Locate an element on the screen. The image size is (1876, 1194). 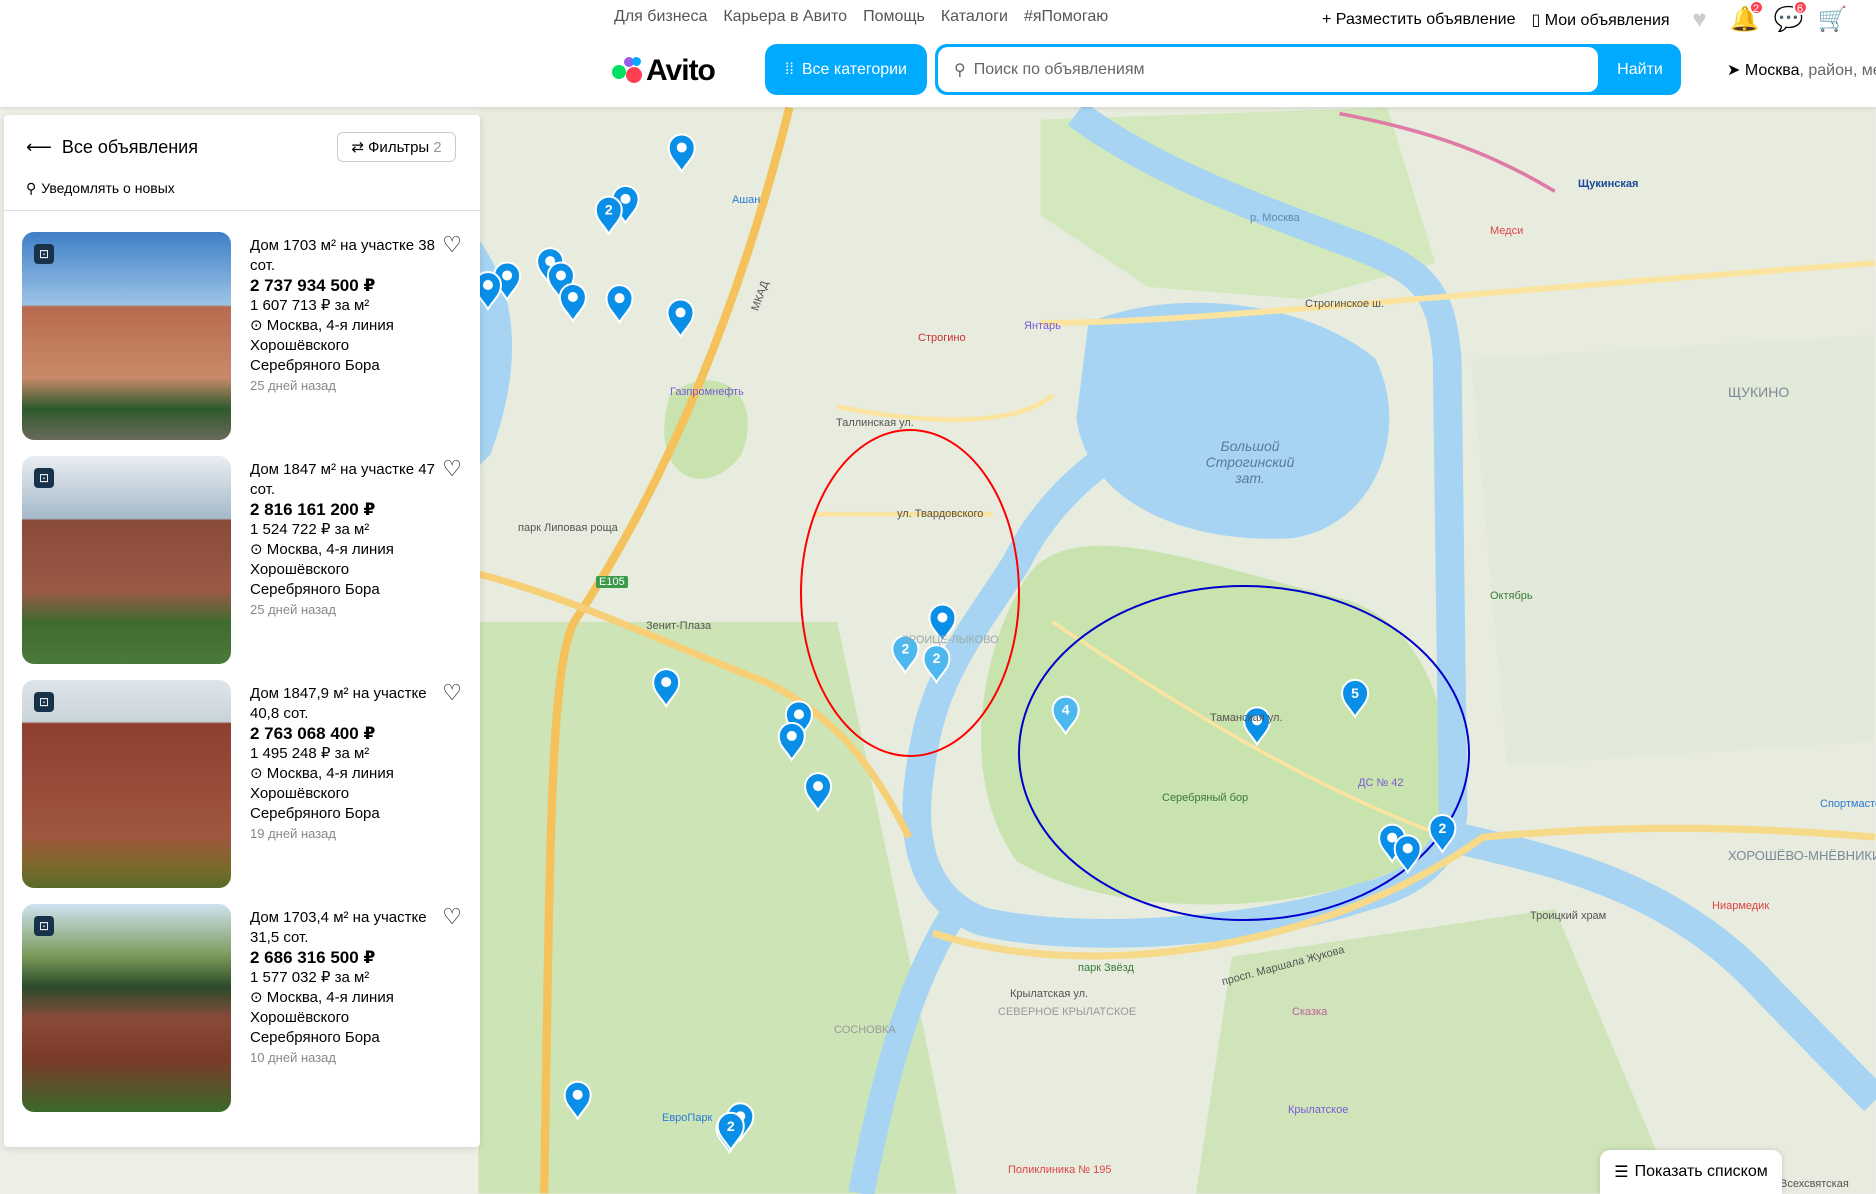
back-label: Все объявления is located at coordinates (129, 147).